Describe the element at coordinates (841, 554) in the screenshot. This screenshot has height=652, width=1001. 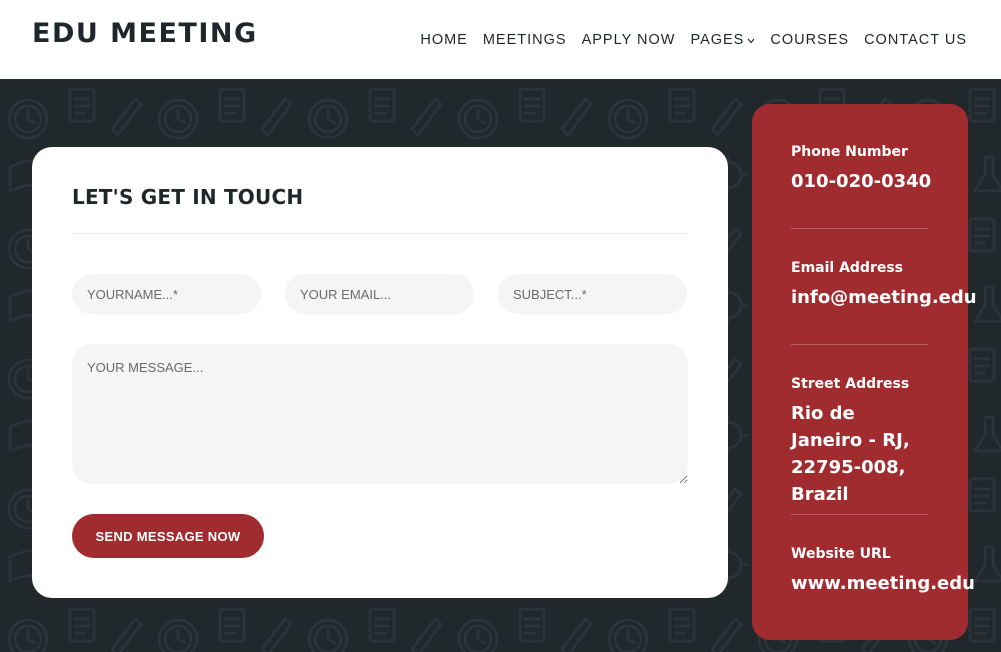
I see `website-label: Website URL` at that location.